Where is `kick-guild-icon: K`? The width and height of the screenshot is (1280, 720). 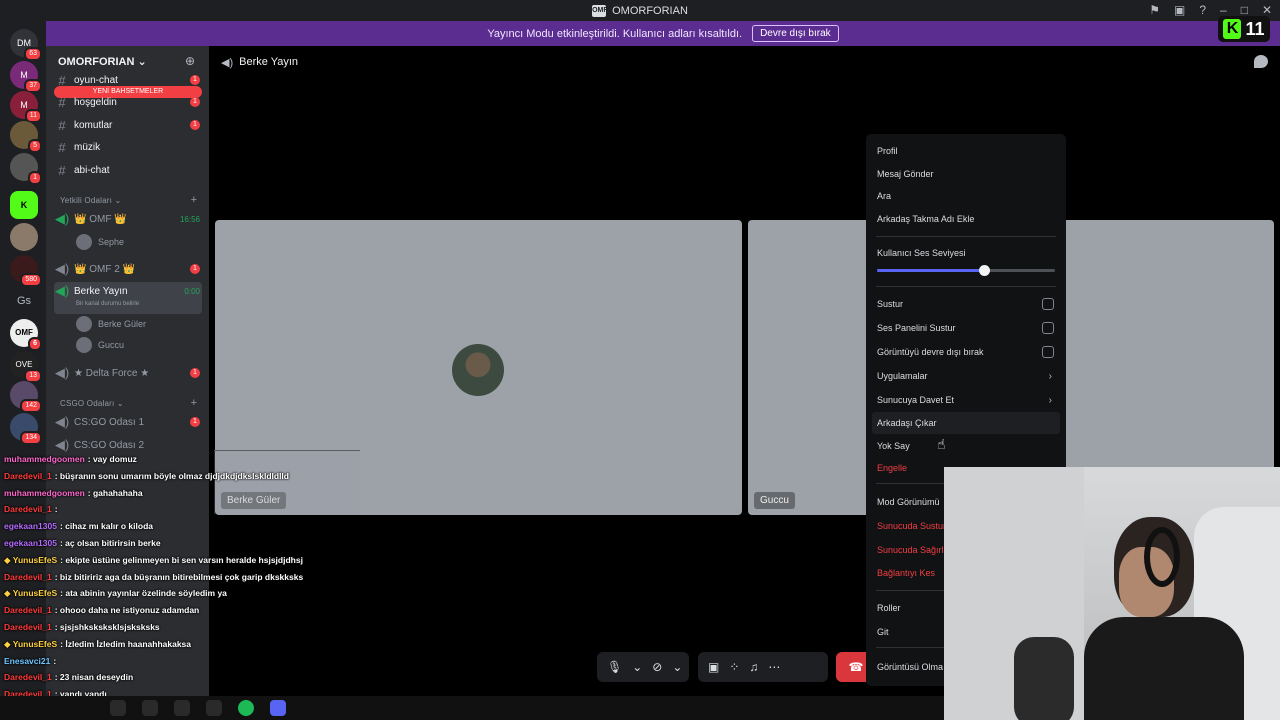 kick-guild-icon: K is located at coordinates (24, 205).